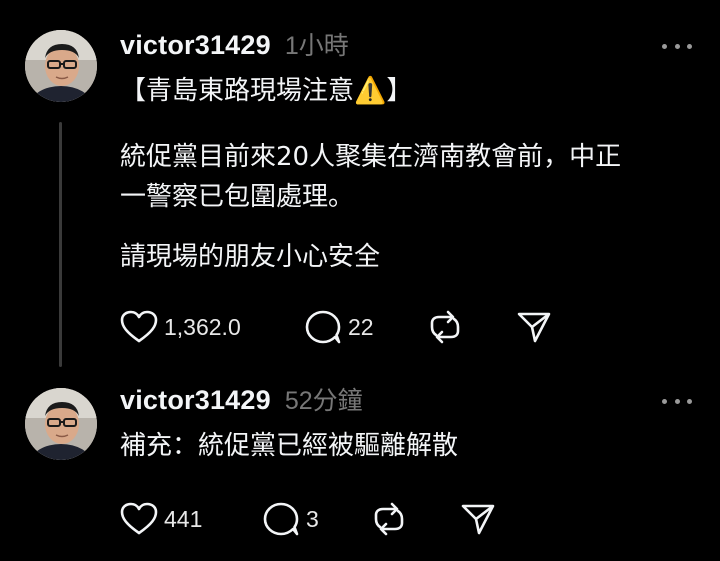 This screenshot has width=720, height=561. I want to click on thread-line, so click(60, 244).